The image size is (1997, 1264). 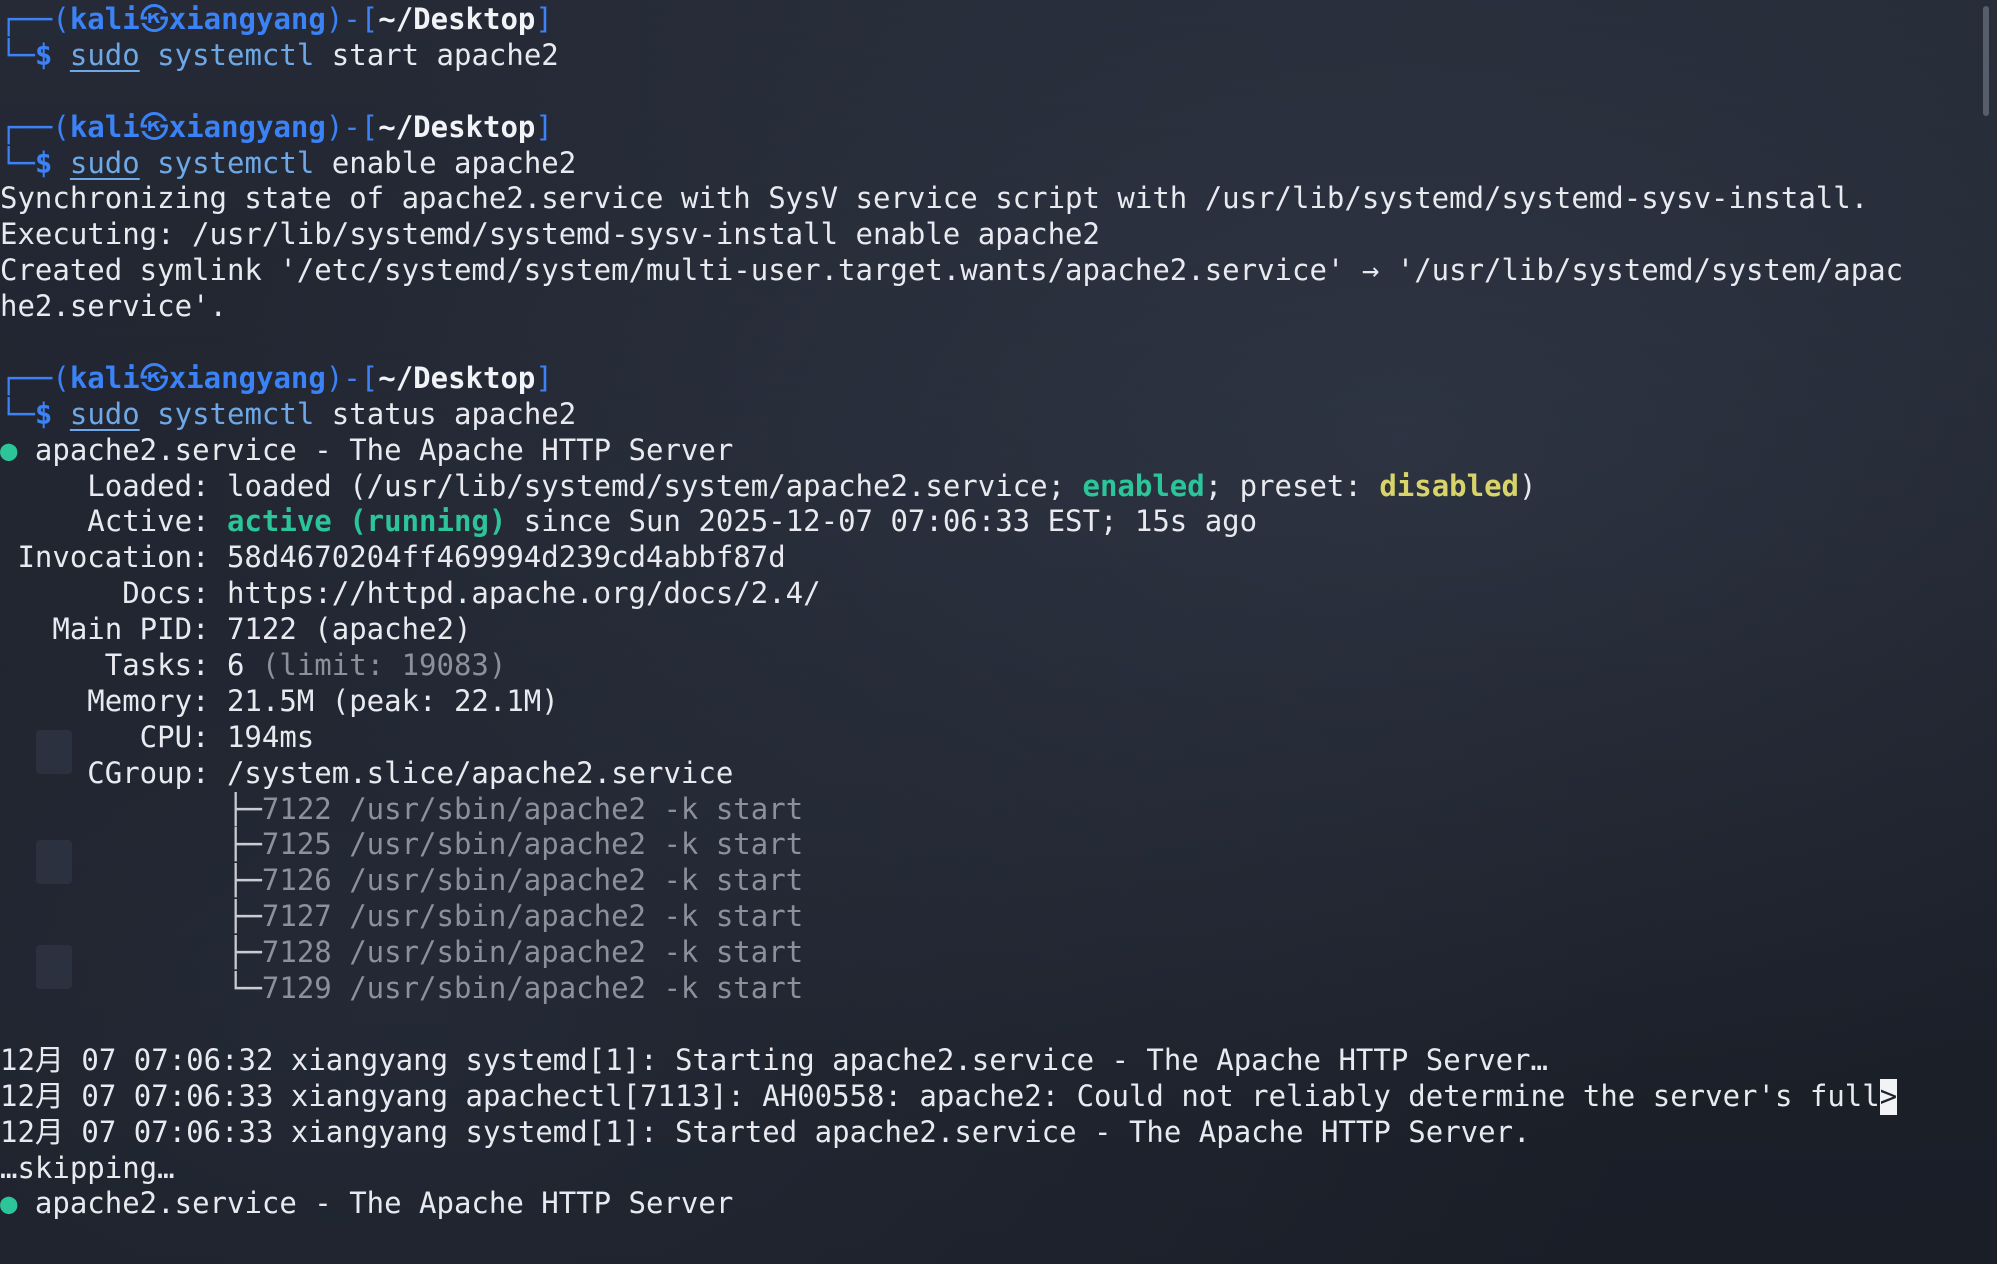 What do you see at coordinates (410, 593) in the screenshot?
I see `status-docs: Docs: https://httpd.apache.org/docs/2.4/` at bounding box center [410, 593].